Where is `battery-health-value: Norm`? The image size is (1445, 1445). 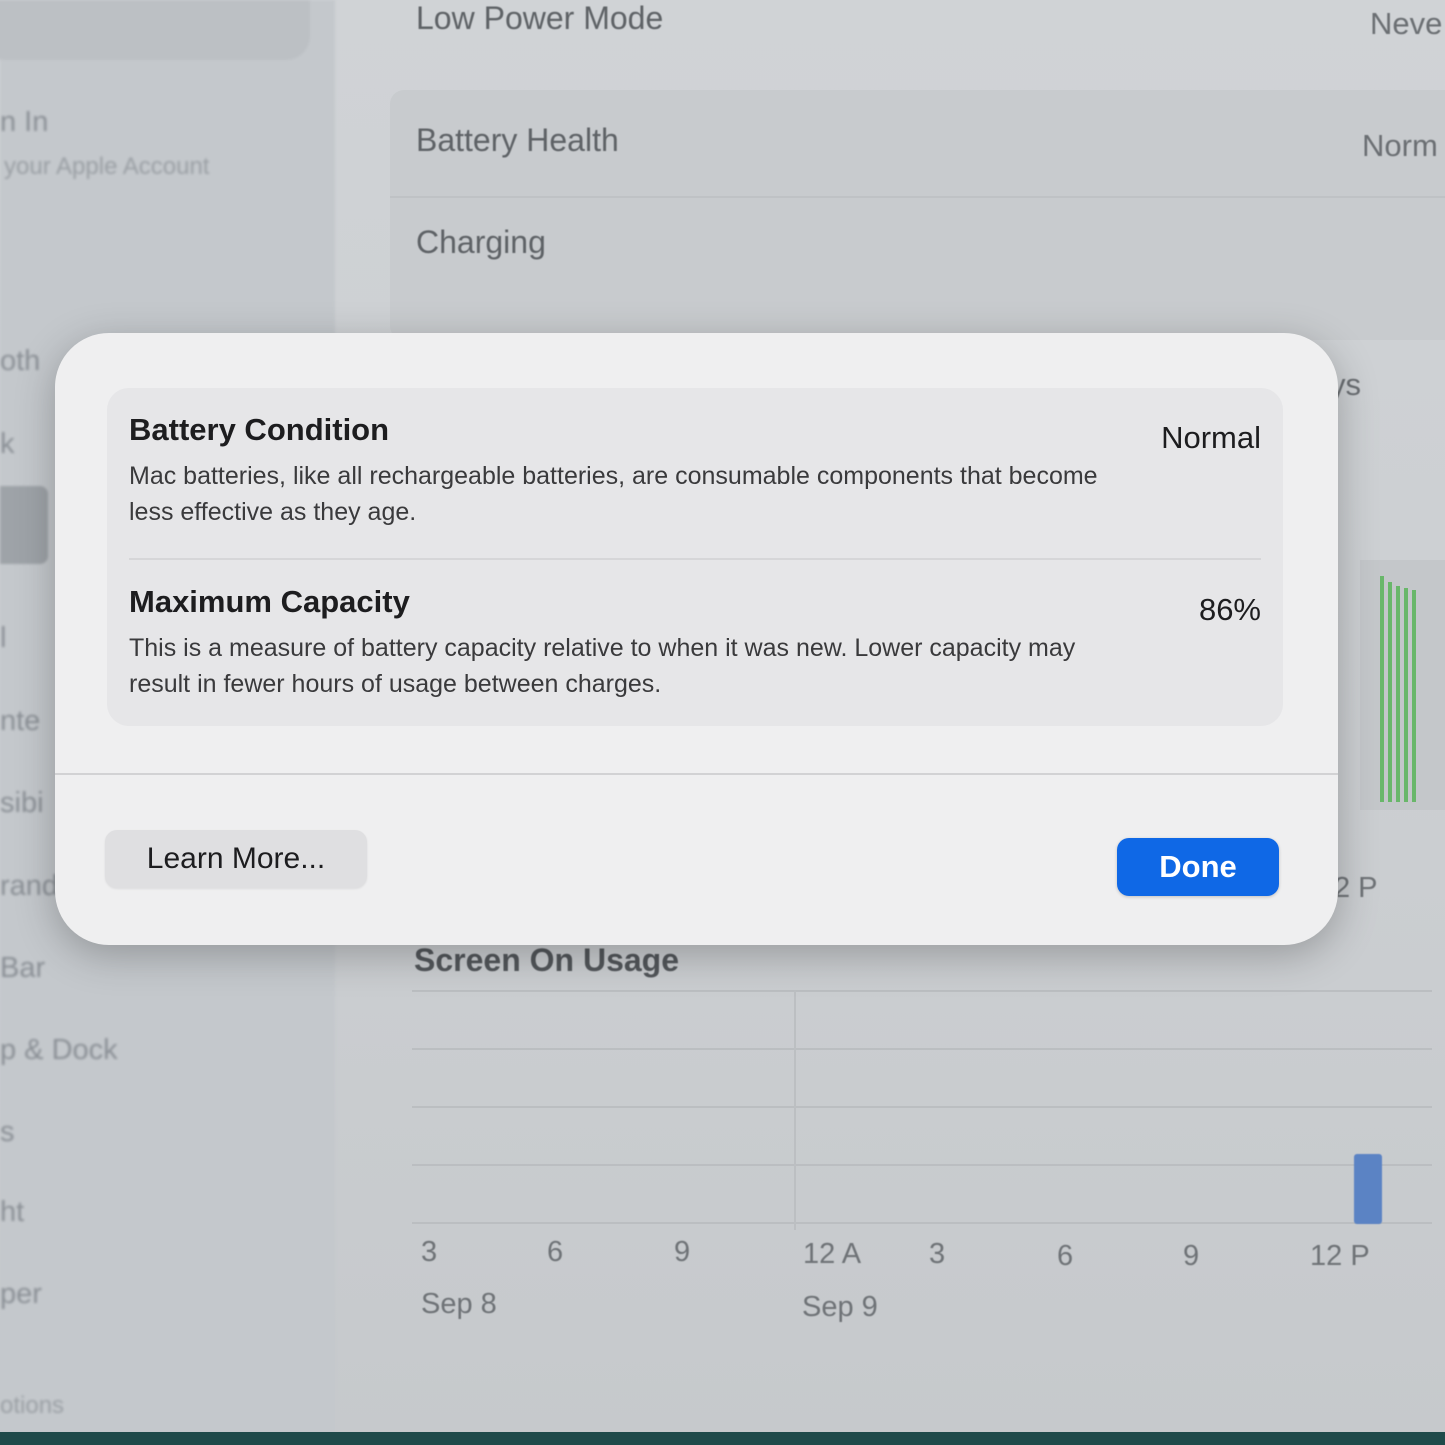
battery-health-value: Norm is located at coordinates (1400, 145).